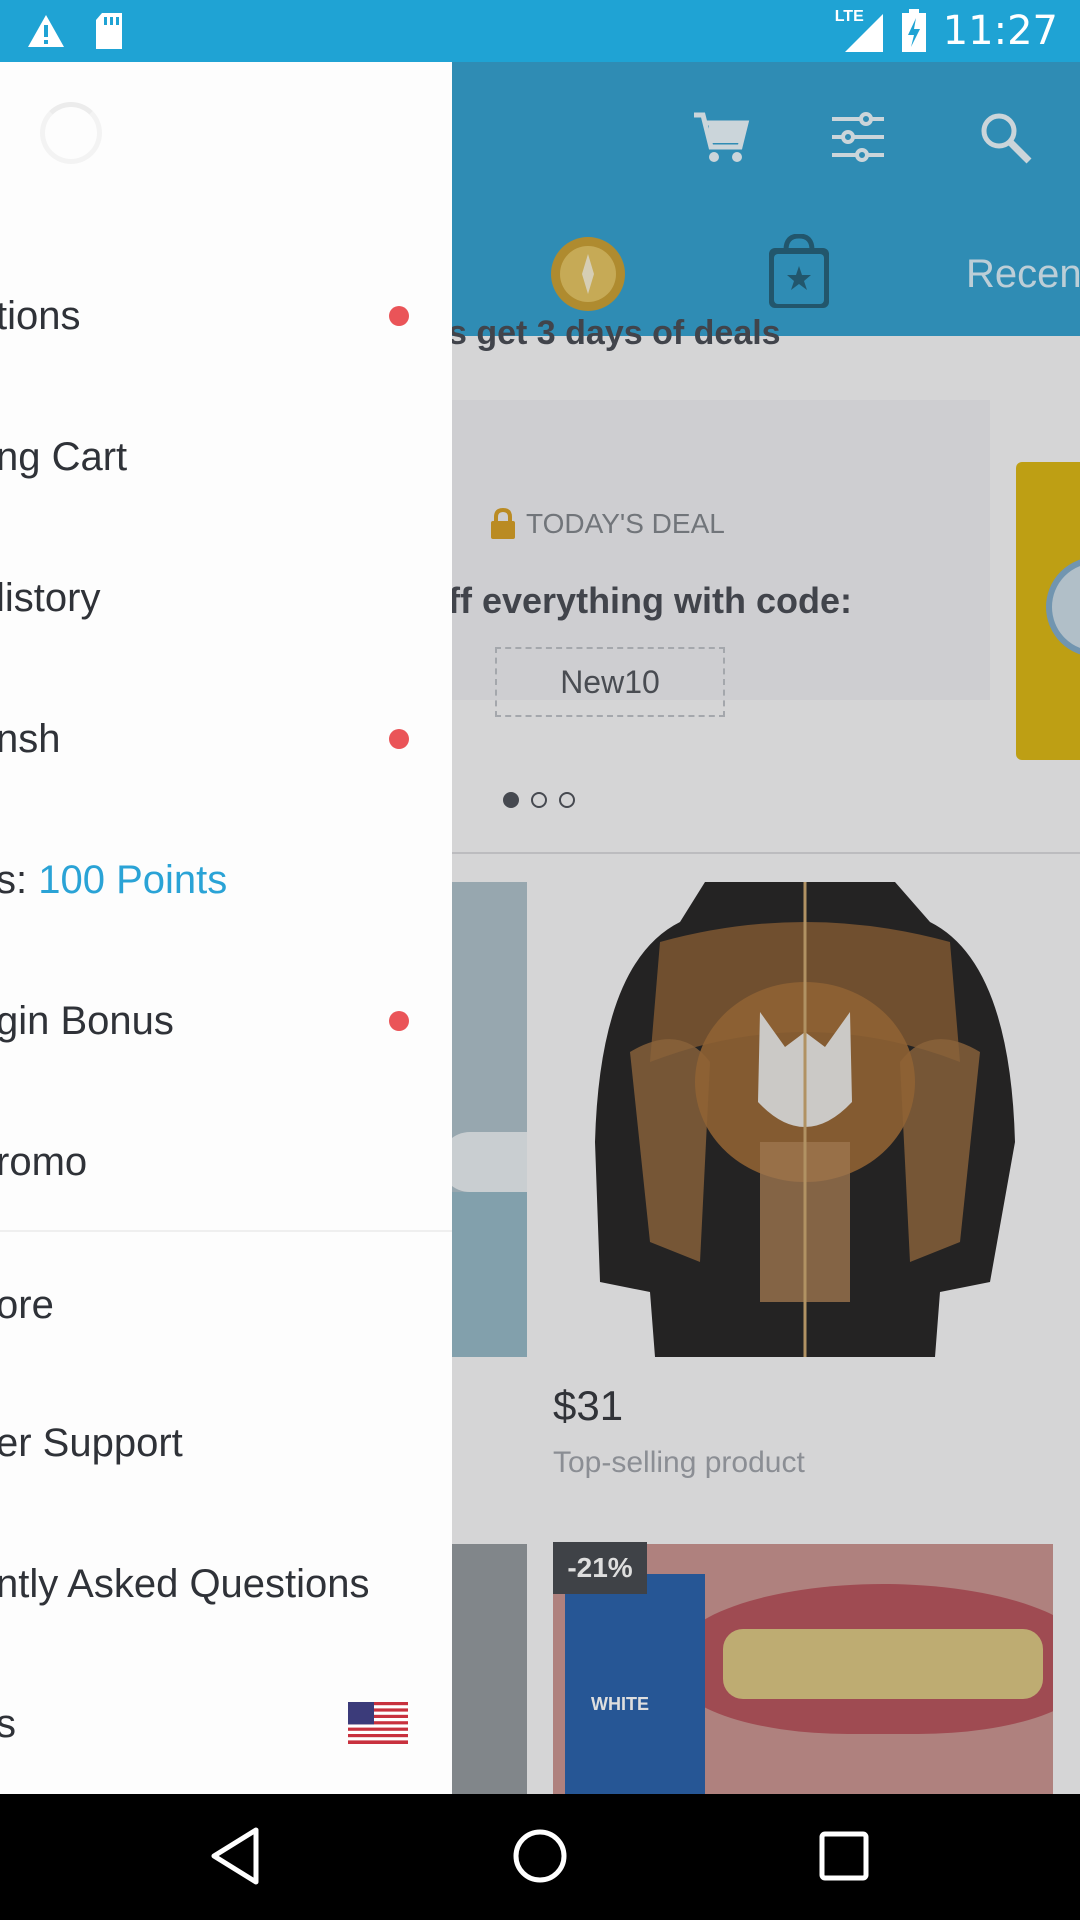 The height and width of the screenshot is (1920, 1080). Describe the element at coordinates (226, 1305) in the screenshot. I see `drawer-item-more: ore` at that location.